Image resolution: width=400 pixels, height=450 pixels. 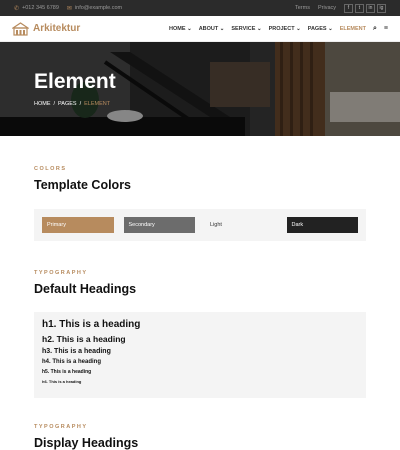 I want to click on breadcrumb-home: HOME, so click(x=42, y=104).